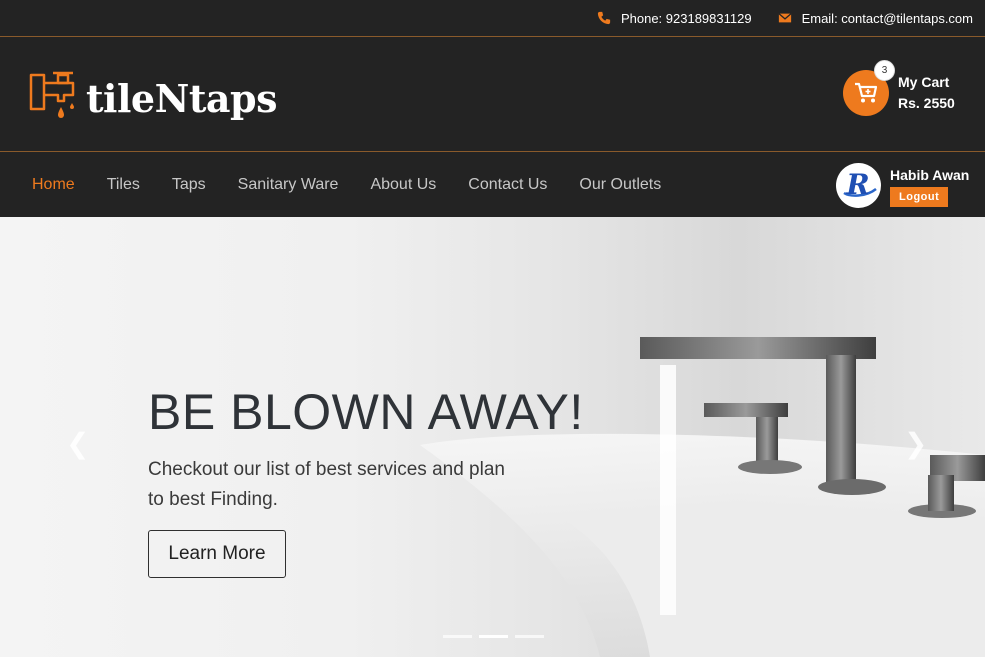 The width and height of the screenshot is (985, 657). I want to click on faucet-logo-icon, so click(52, 94).